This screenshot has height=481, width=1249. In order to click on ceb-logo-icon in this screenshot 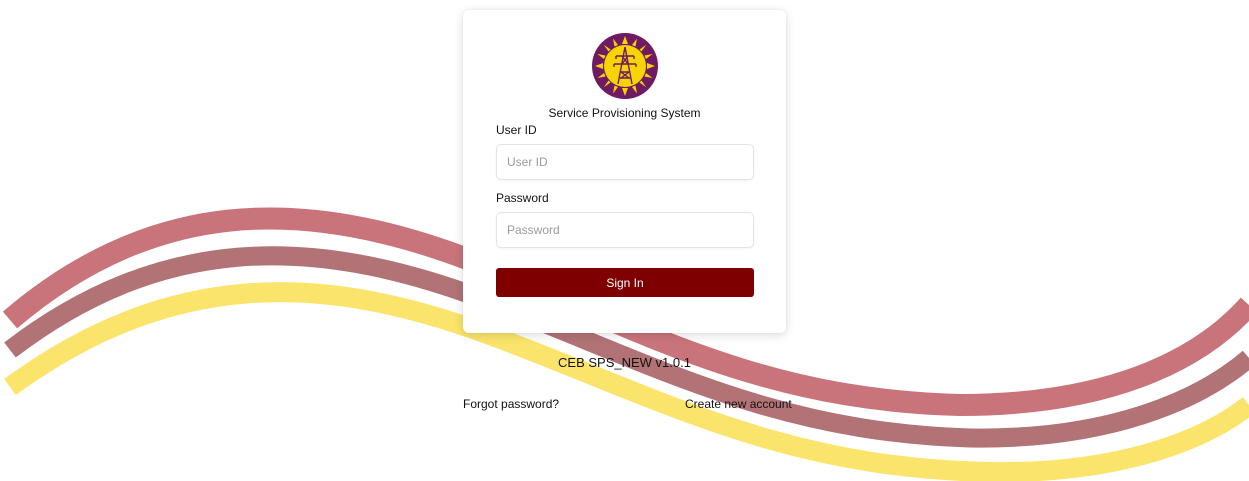, I will do `click(625, 66)`.